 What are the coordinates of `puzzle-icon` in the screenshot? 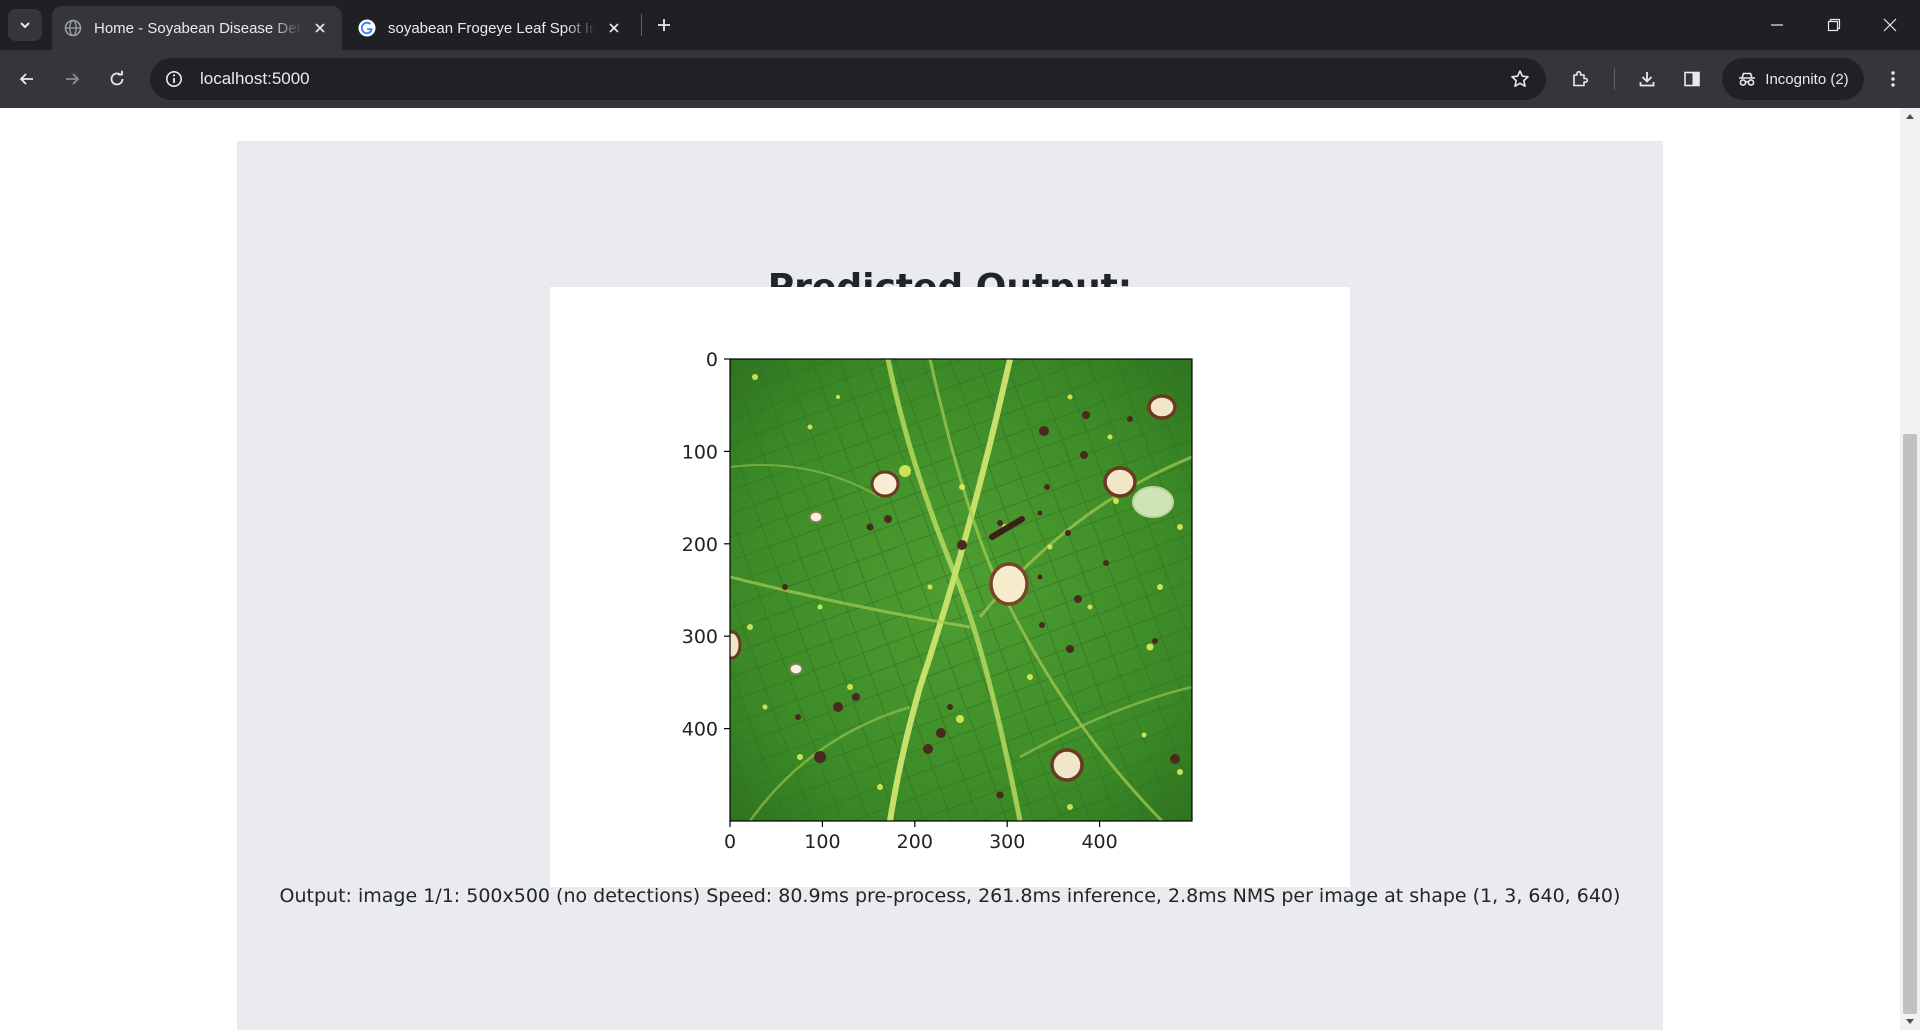 It's located at (1581, 78).